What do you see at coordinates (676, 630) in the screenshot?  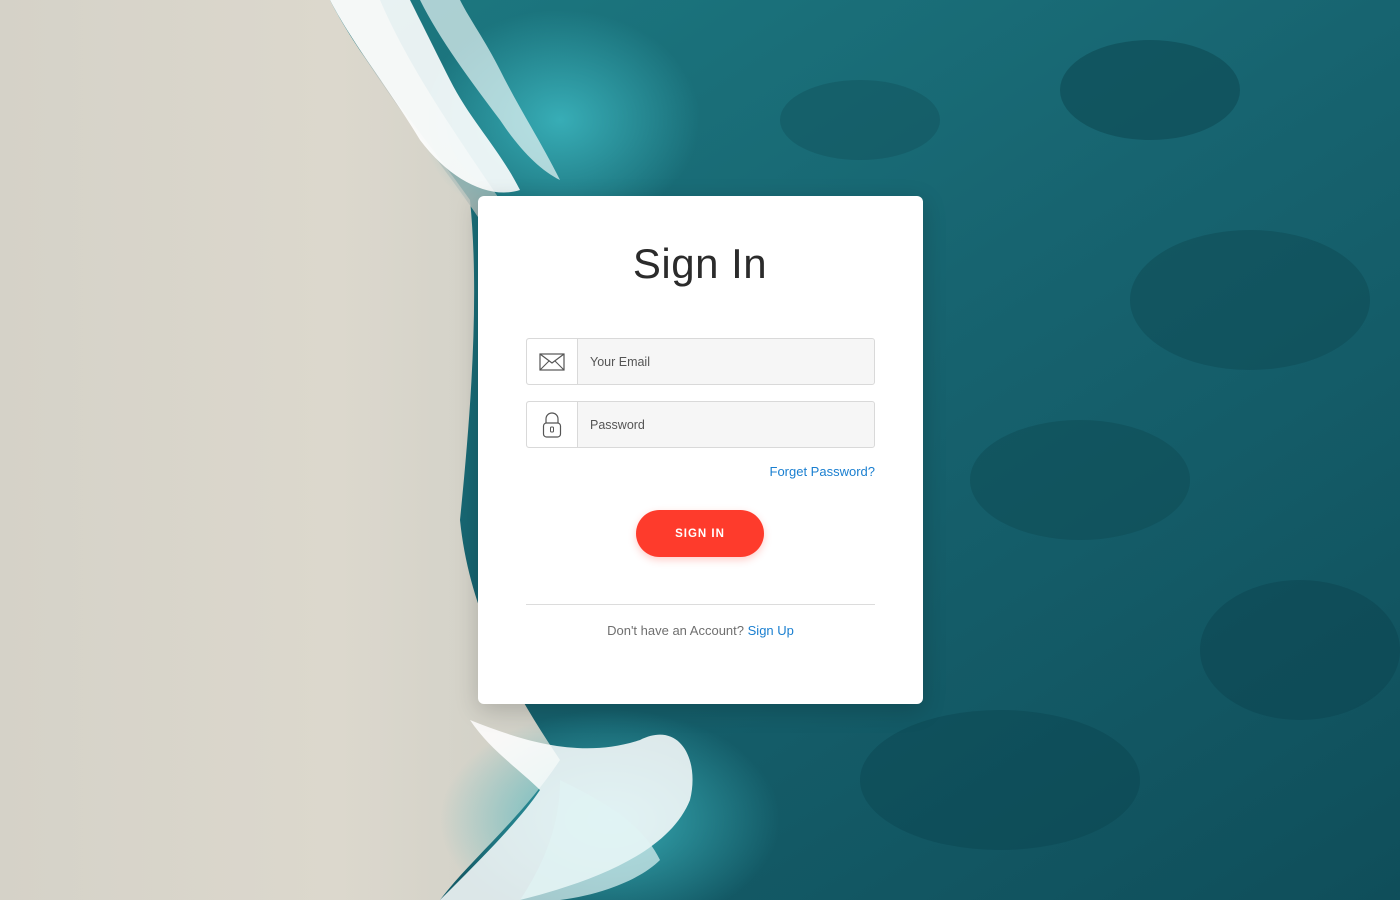 I see `signup-prompt-text: Don't have an Account?` at bounding box center [676, 630].